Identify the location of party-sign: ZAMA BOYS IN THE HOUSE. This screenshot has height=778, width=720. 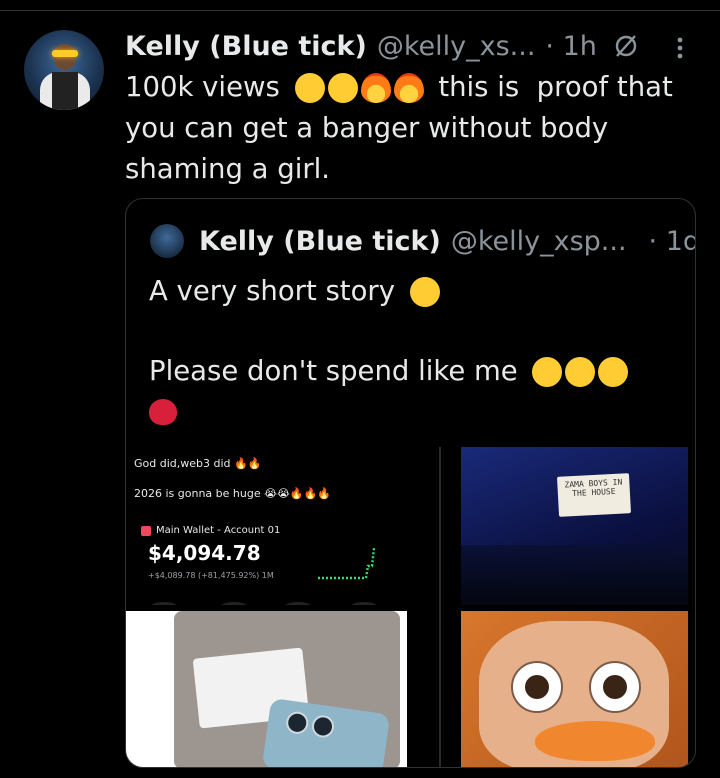
(594, 495).